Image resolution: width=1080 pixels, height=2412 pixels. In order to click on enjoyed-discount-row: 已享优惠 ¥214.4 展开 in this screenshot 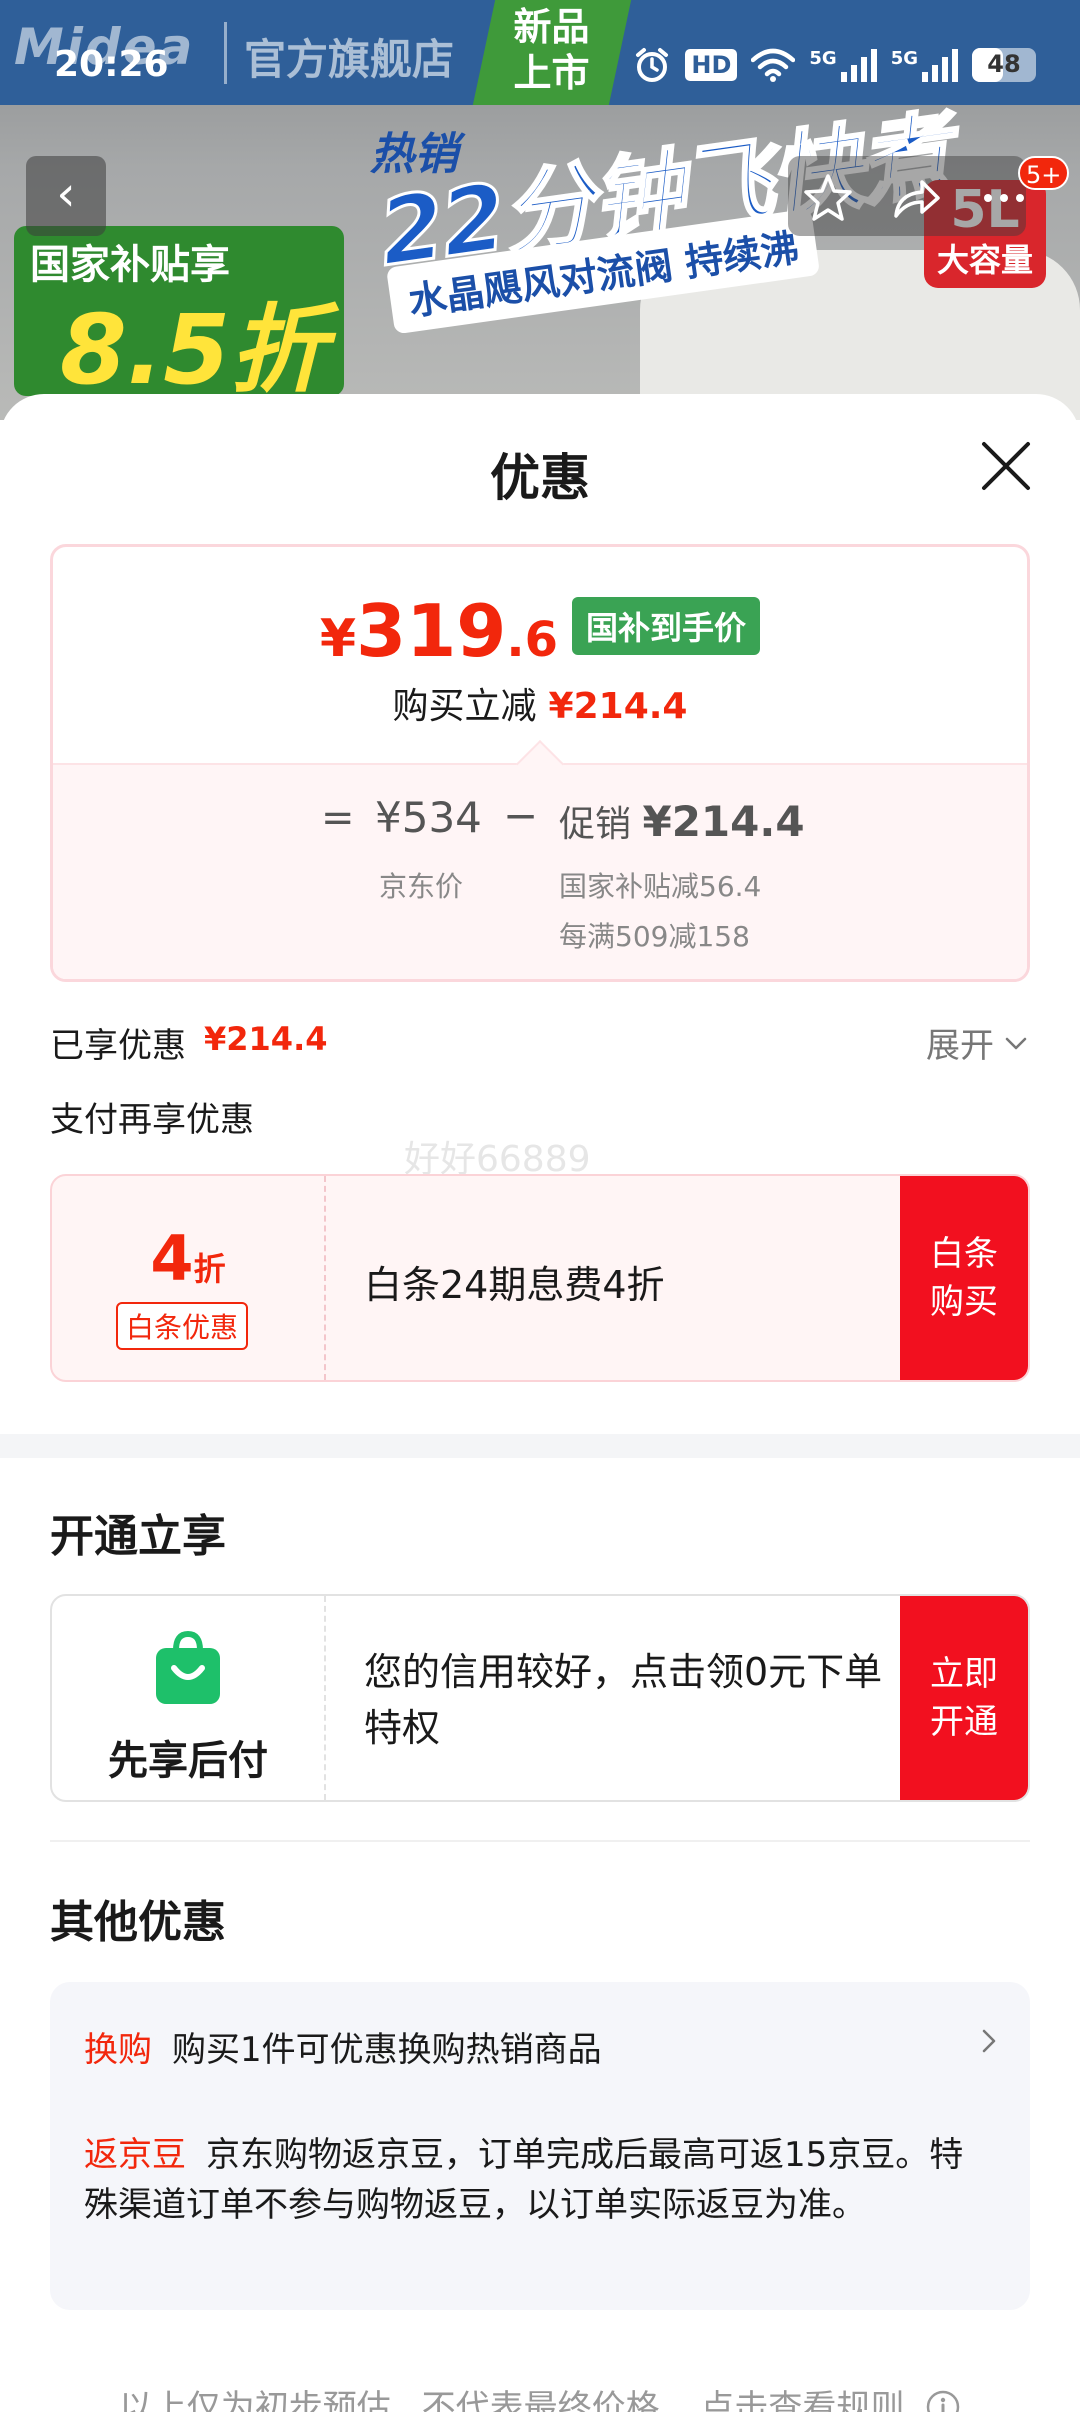, I will do `click(540, 1042)`.